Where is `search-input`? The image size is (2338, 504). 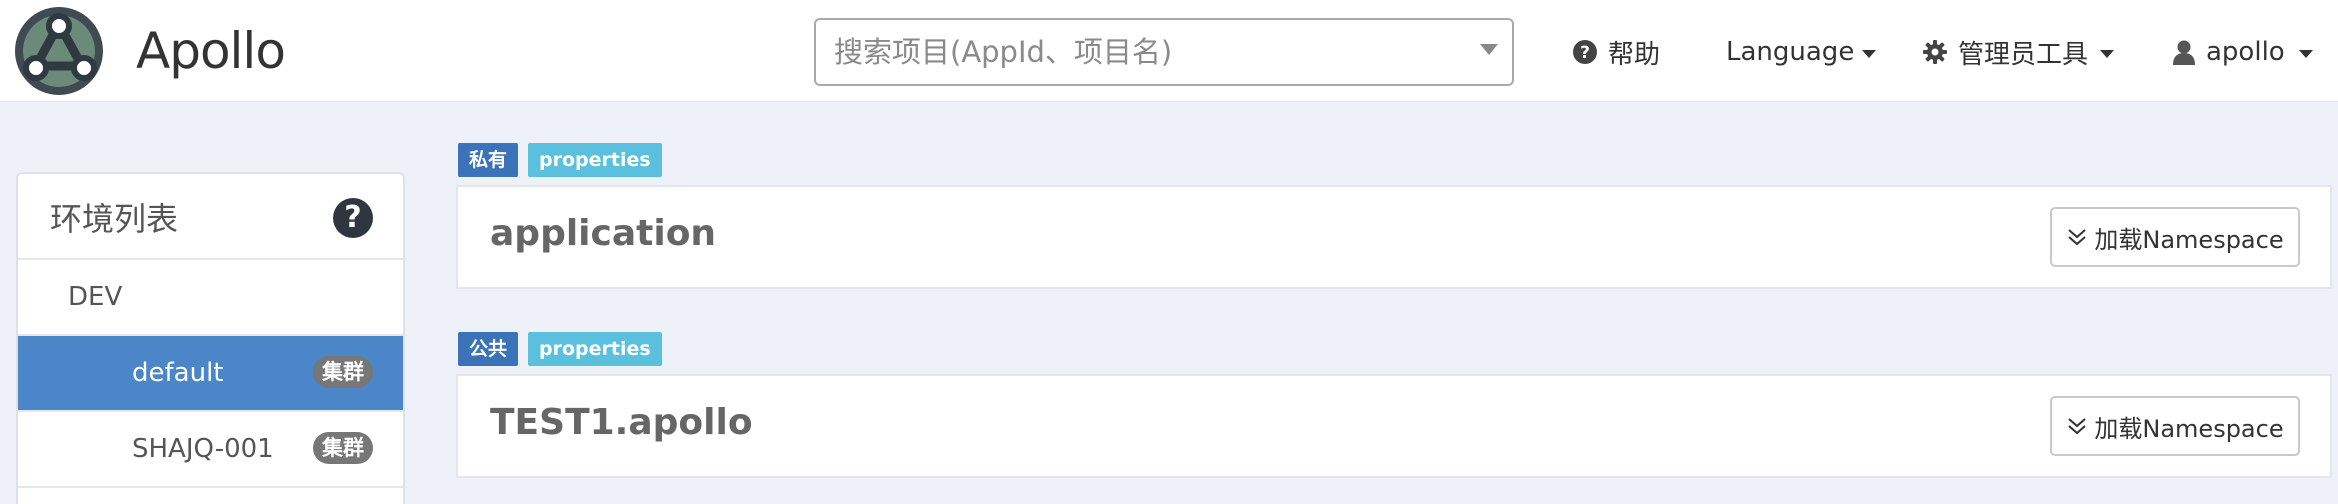
search-input is located at coordinates (1136, 52).